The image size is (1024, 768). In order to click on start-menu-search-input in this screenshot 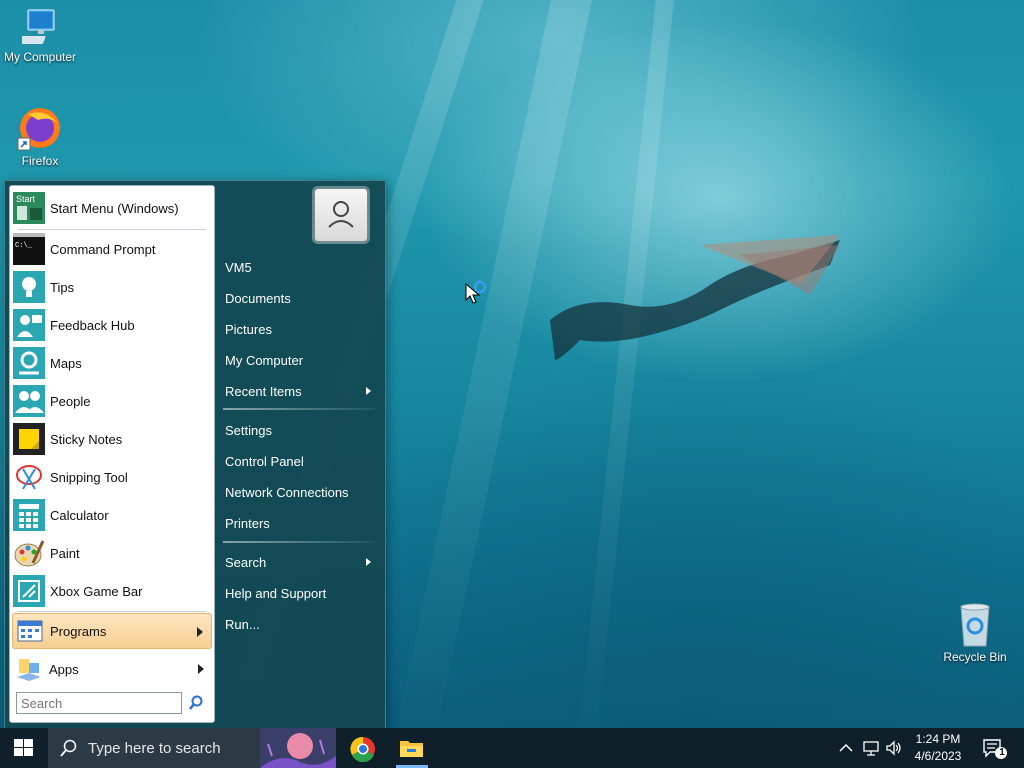, I will do `click(99, 703)`.